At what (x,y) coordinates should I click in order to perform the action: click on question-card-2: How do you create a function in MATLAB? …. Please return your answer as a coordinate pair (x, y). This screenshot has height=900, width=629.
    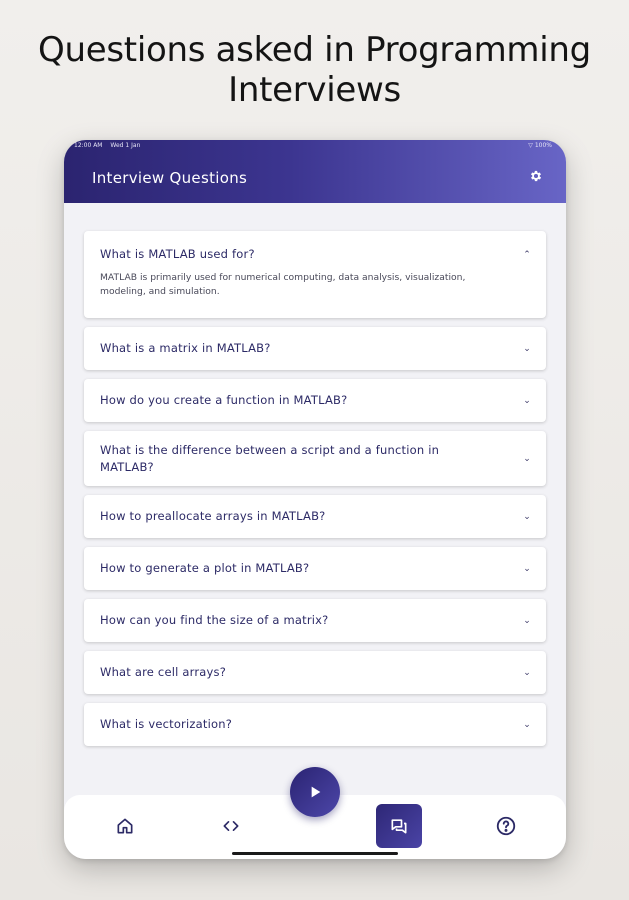
    Looking at the image, I should click on (315, 400).